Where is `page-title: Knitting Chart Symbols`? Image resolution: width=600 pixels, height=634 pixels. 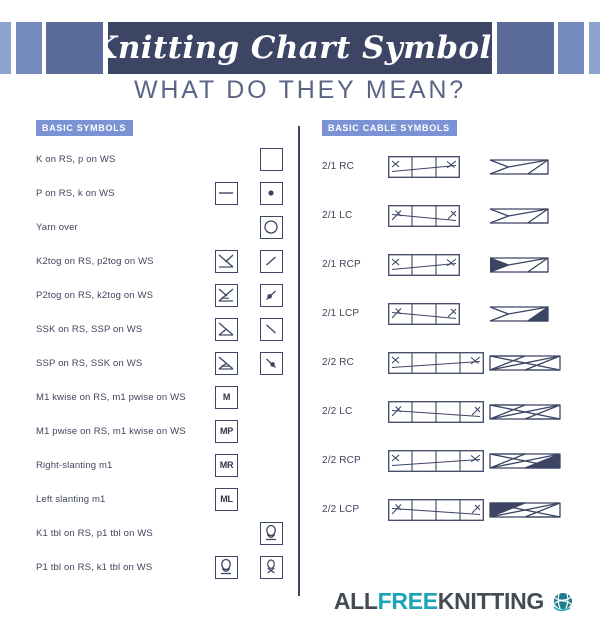 page-title: Knitting Chart Symbols is located at coordinates (300, 47).